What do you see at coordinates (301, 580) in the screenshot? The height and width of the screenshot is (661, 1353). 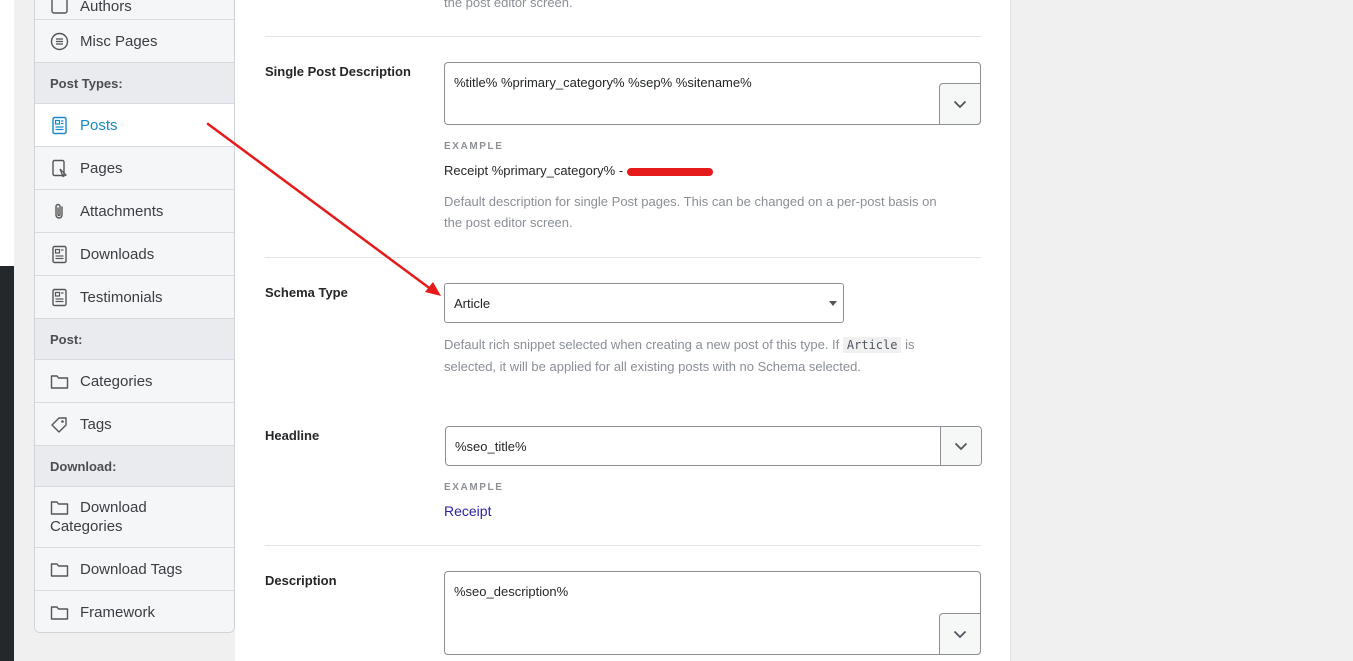 I see `description-label: Description` at bounding box center [301, 580].